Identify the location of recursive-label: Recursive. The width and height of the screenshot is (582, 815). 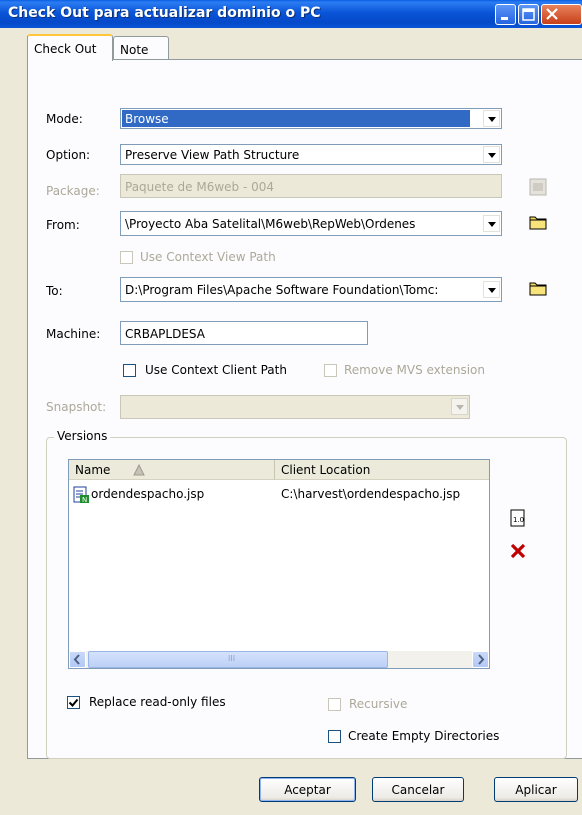
(378, 704).